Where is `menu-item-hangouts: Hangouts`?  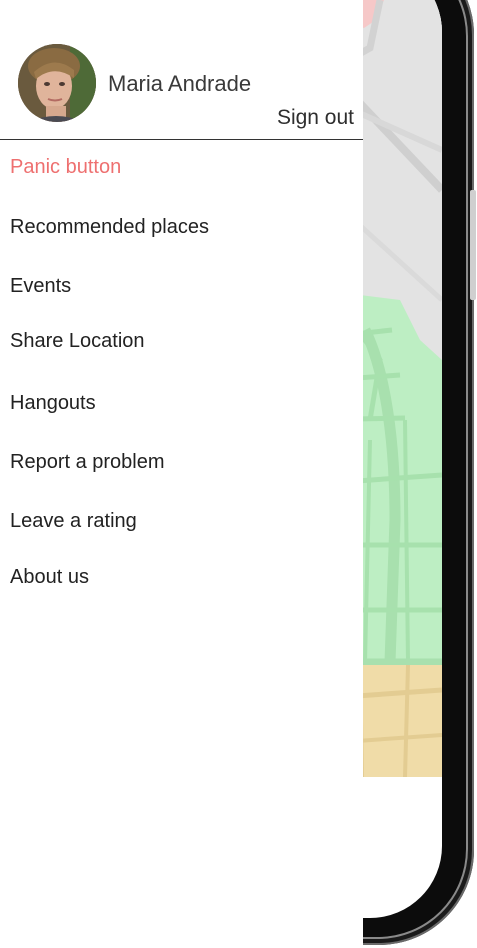 menu-item-hangouts: Hangouts is located at coordinates (53, 403).